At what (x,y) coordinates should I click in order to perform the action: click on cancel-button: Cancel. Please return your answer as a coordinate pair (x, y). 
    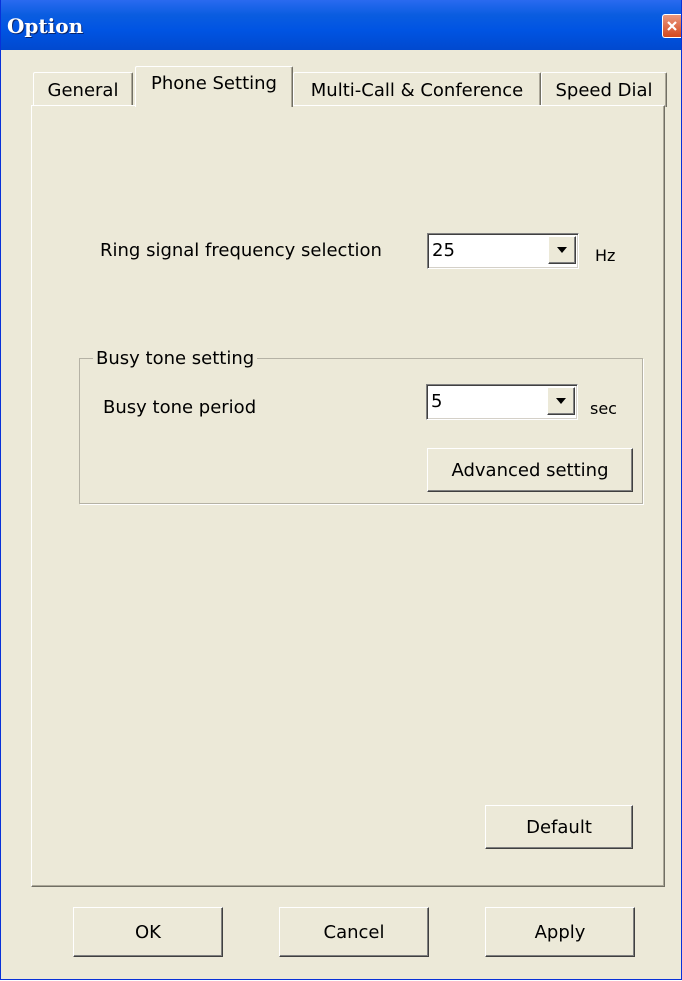
    Looking at the image, I should click on (354, 932).